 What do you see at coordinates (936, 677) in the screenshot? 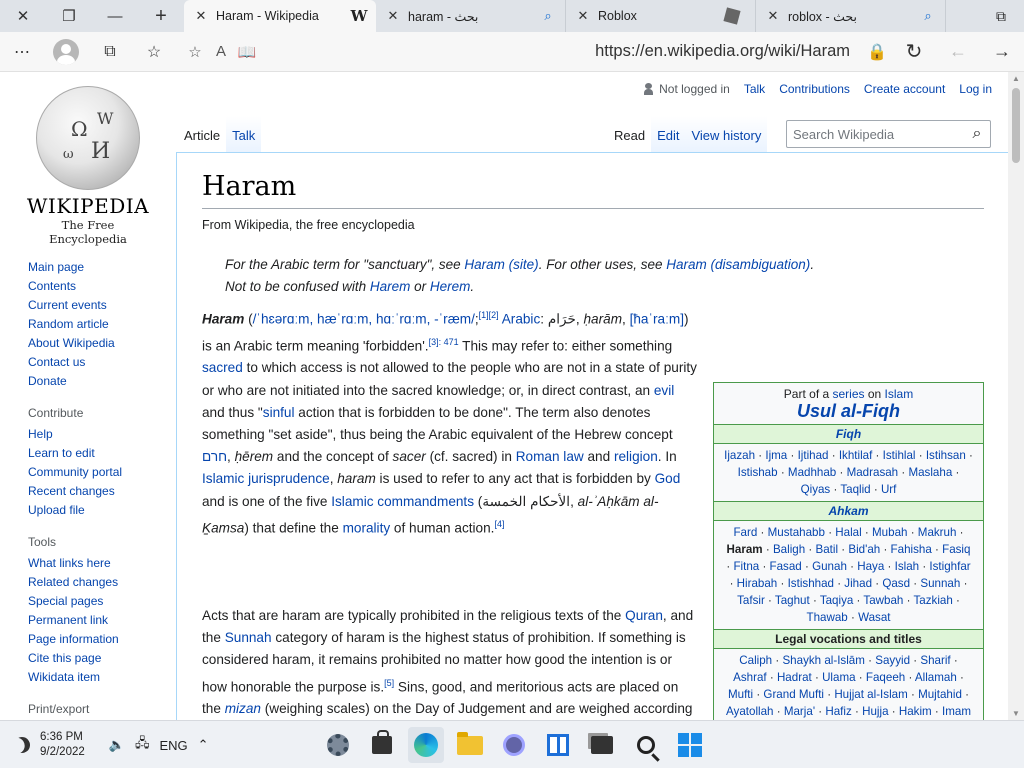
I see `infobox-item: Allamah` at bounding box center [936, 677].